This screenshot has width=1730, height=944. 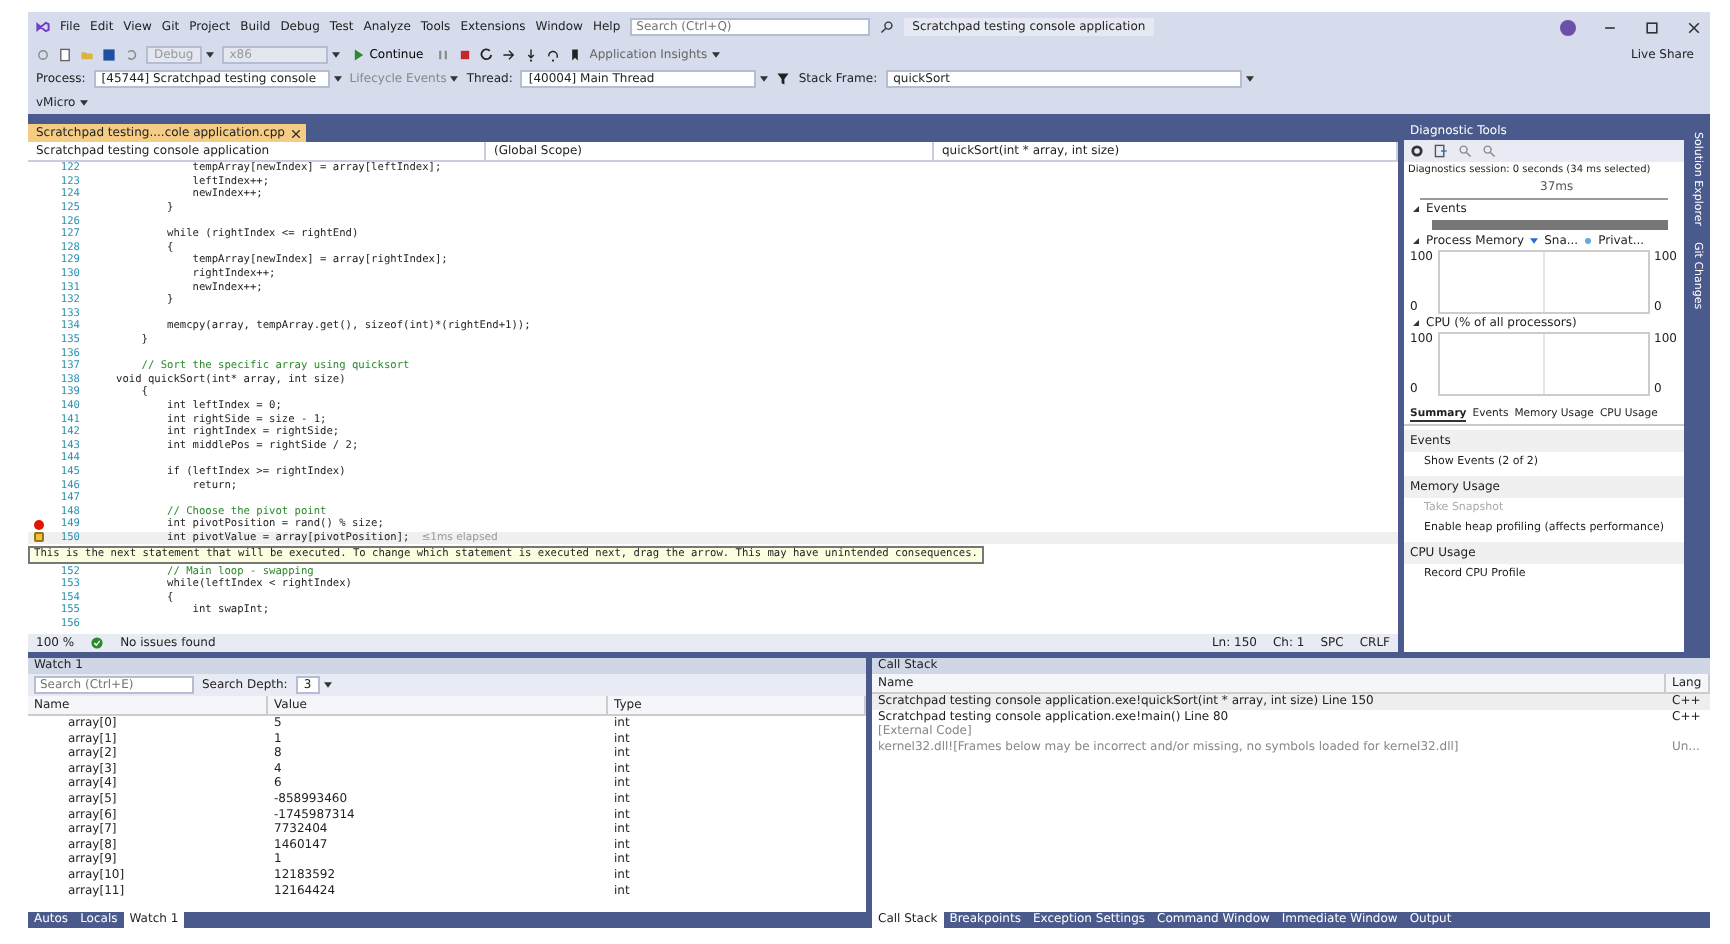 What do you see at coordinates (508, 54) in the screenshot?
I see `arrow-right-icon` at bounding box center [508, 54].